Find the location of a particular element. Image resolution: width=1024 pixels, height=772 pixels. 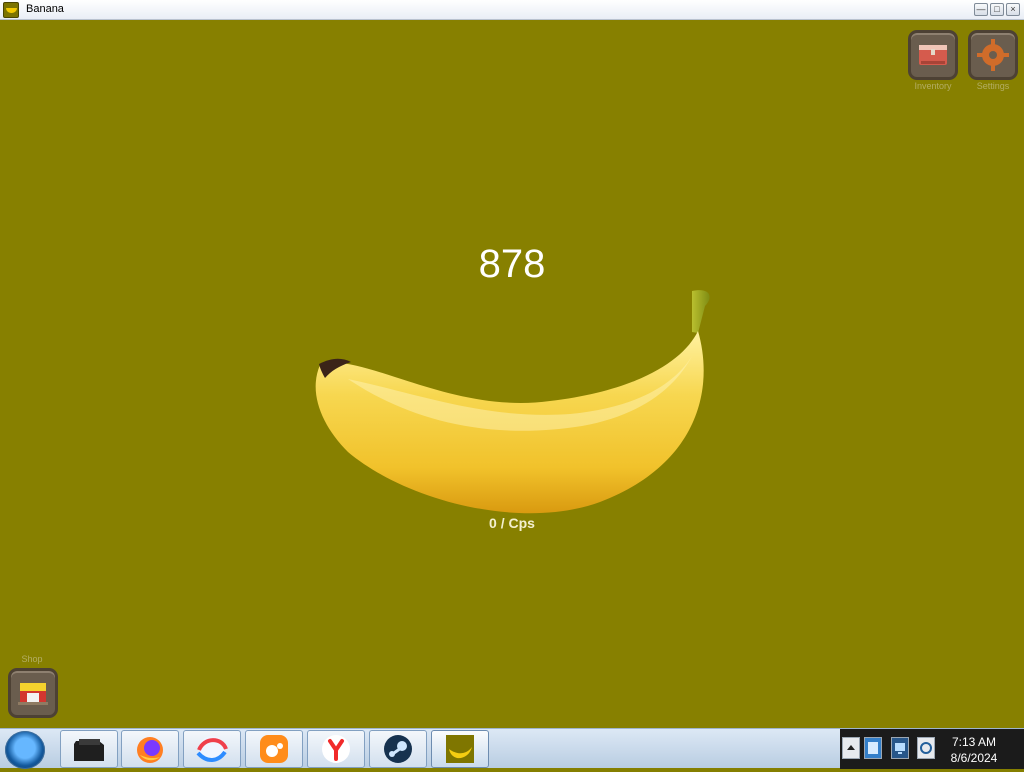

system-tray: 7:13 AM 8/6/2024 is located at coordinates (932, 749).